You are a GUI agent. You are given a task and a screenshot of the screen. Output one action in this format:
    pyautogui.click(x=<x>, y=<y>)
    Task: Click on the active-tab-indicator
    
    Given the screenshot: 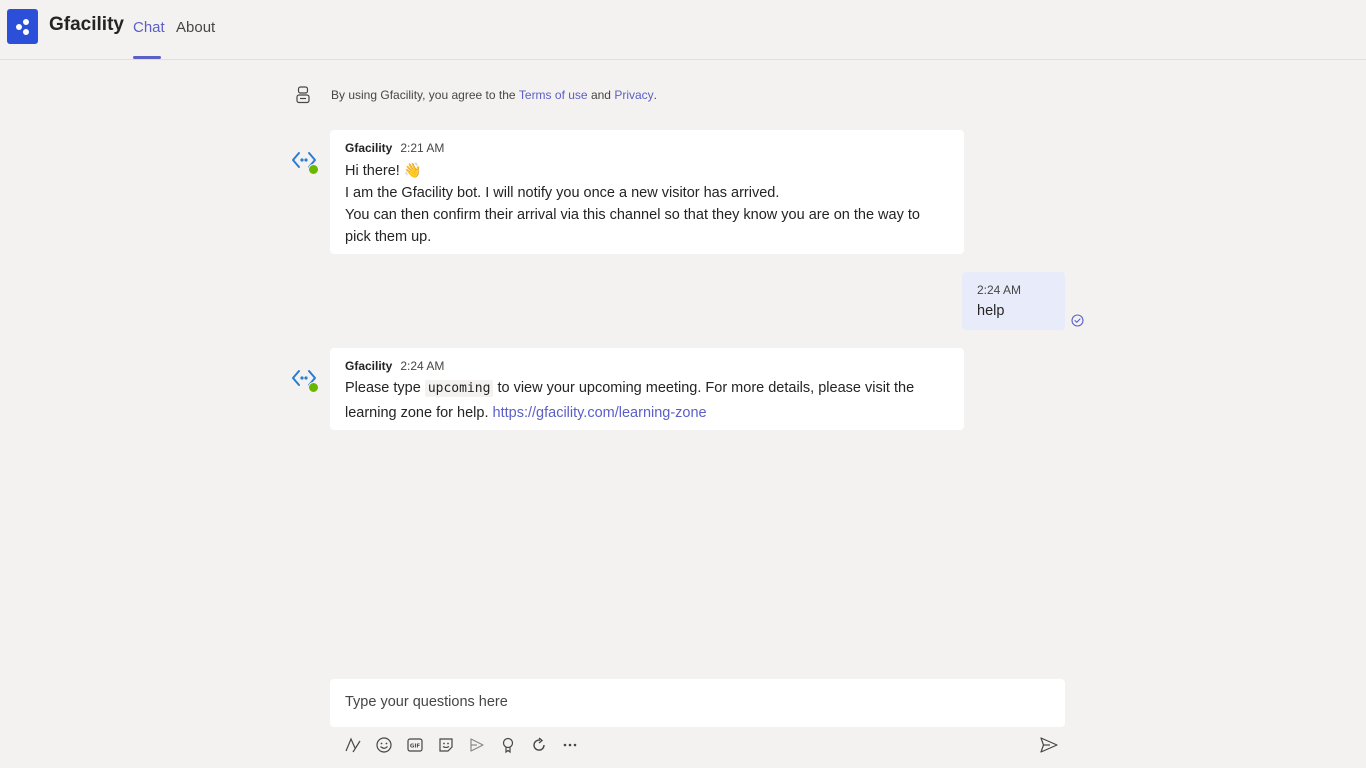 What is the action you would take?
    pyautogui.click(x=147, y=57)
    